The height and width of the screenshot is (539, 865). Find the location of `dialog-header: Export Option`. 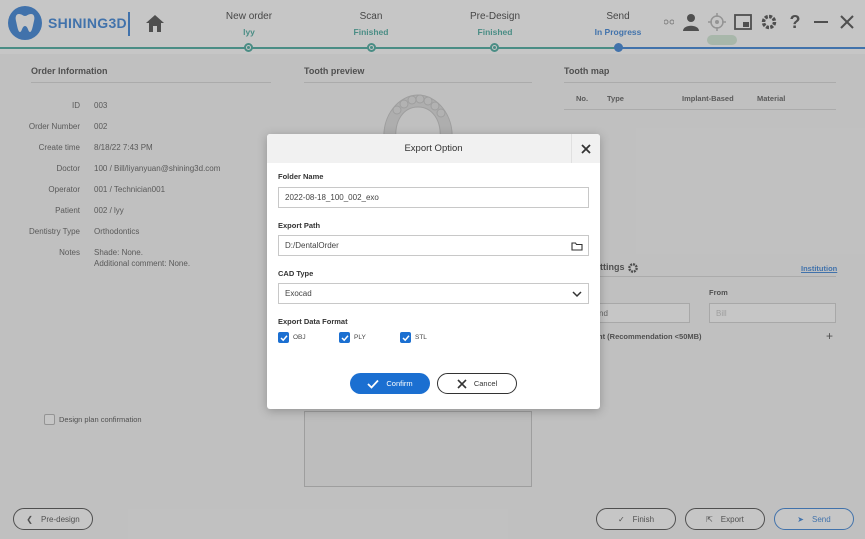

dialog-header: Export Option is located at coordinates (433, 148).